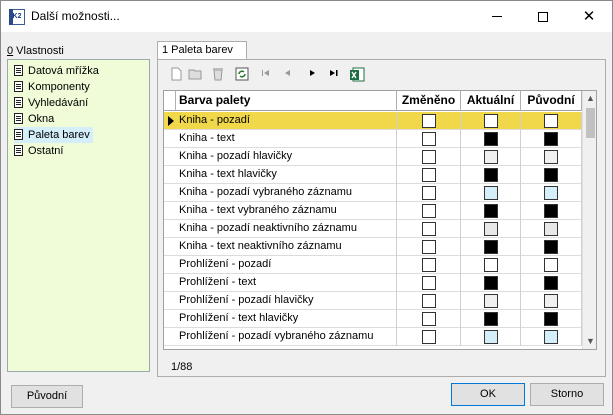  What do you see at coordinates (286, 337) in the screenshot?
I see `cell-palette-color-name: Prohlížení - pozadí vybraného záznamu` at bounding box center [286, 337].